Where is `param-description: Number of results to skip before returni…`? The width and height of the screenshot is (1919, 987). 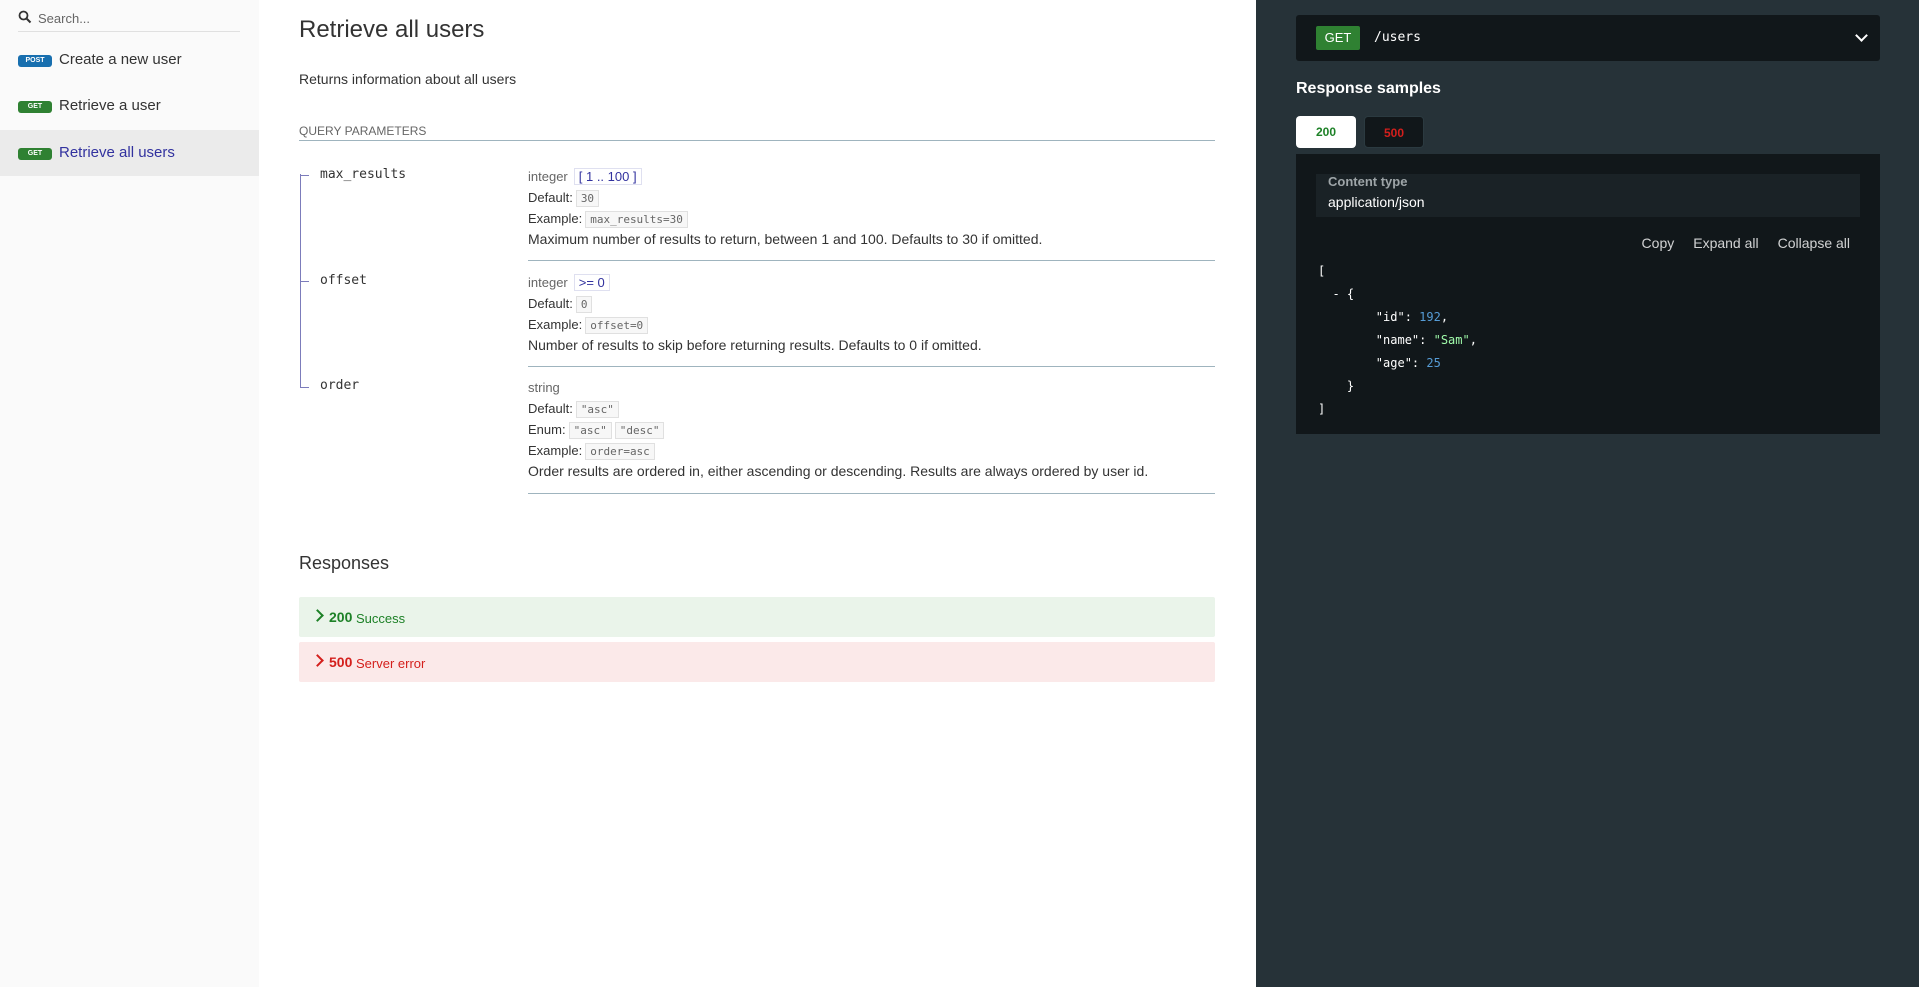 param-description: Number of results to skip before returni… is located at coordinates (755, 345).